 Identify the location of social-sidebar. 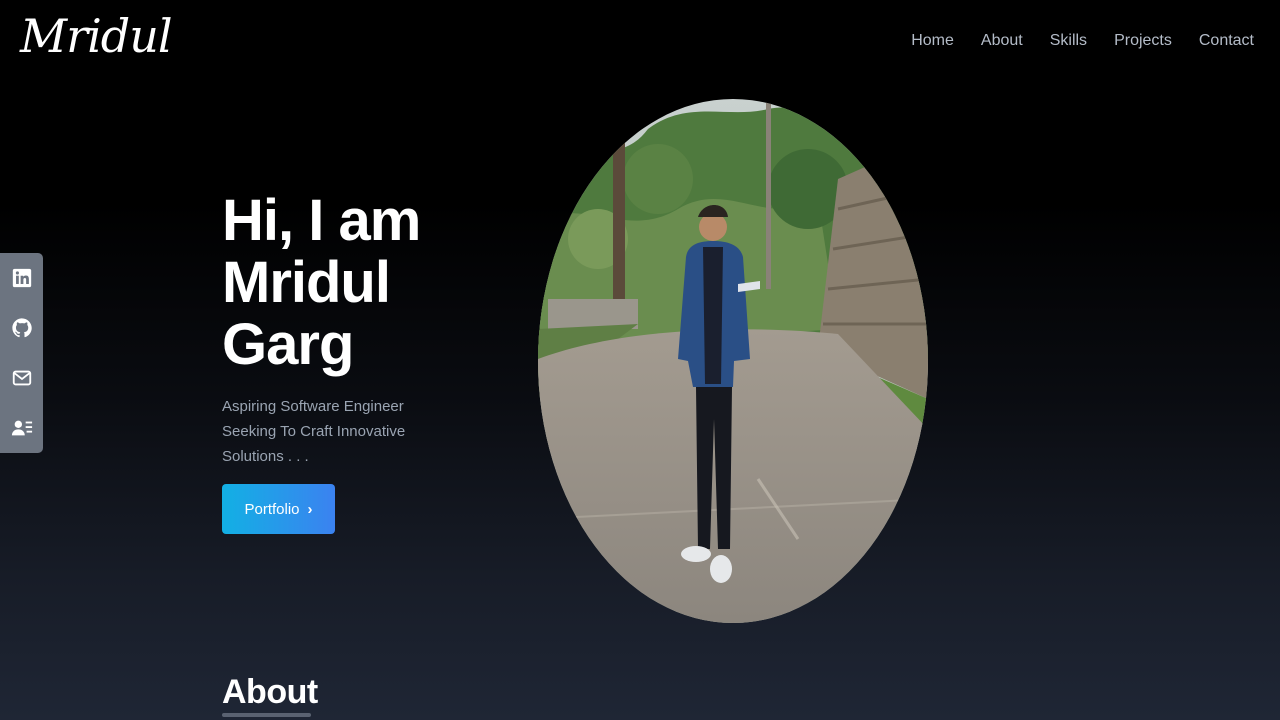
(21, 353).